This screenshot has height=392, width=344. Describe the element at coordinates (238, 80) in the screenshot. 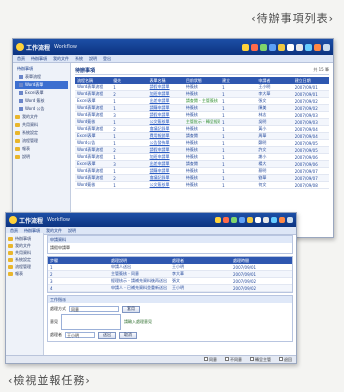

I see `column-header: 建立` at that location.